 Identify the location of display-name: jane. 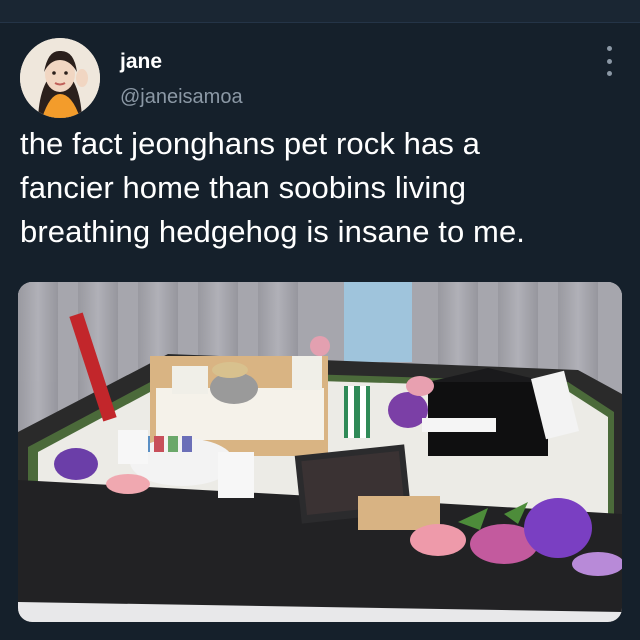
(141, 62).